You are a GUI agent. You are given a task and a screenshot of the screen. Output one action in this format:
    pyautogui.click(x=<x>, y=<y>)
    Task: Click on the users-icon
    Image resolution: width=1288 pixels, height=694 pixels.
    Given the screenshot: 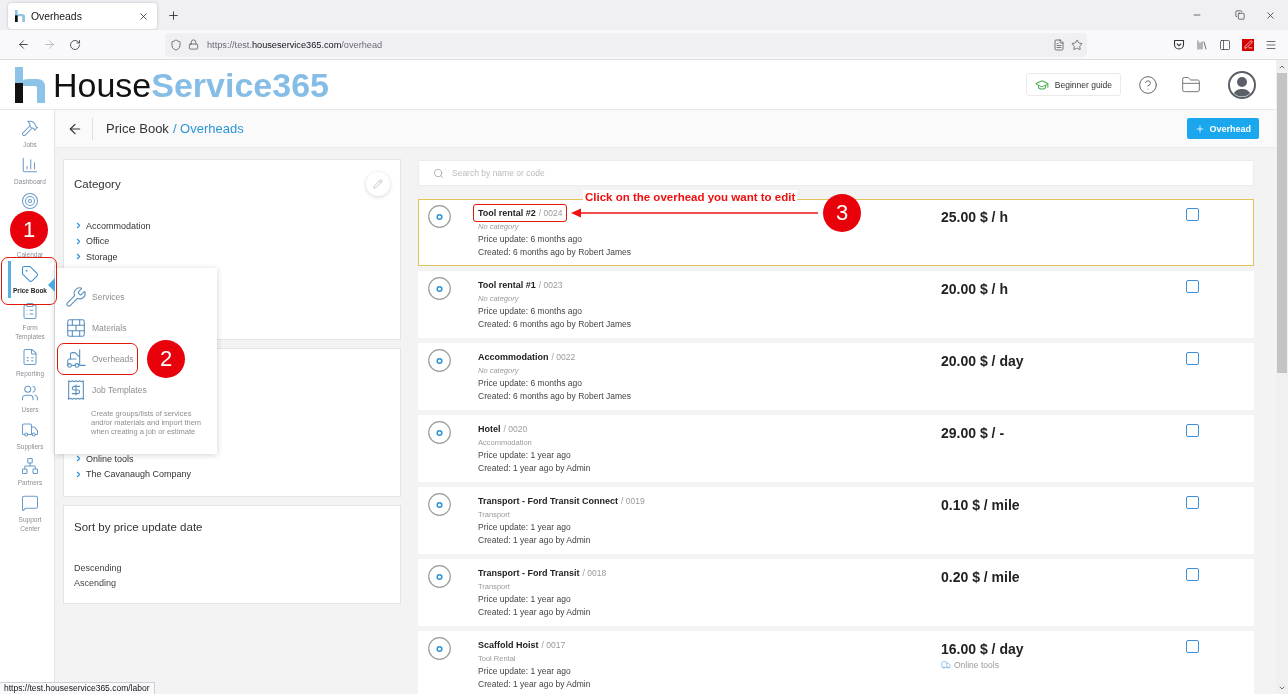 What is the action you would take?
    pyautogui.click(x=30, y=393)
    